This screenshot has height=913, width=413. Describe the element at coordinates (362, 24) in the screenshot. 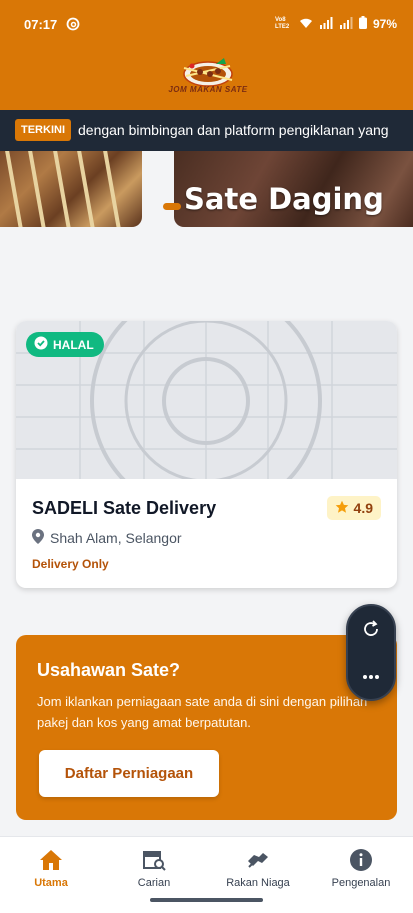

I see `battery-icon` at that location.